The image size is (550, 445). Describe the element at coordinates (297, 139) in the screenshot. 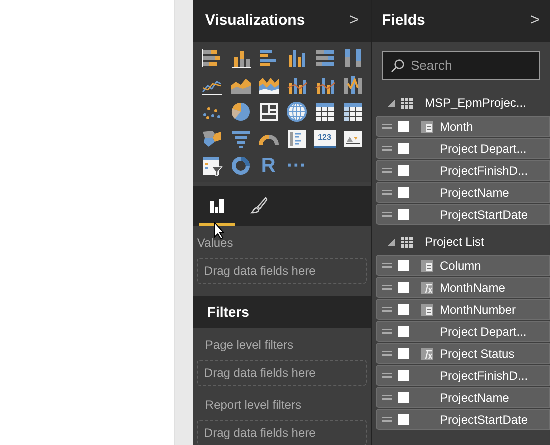

I see `multi-row-card-icon` at that location.